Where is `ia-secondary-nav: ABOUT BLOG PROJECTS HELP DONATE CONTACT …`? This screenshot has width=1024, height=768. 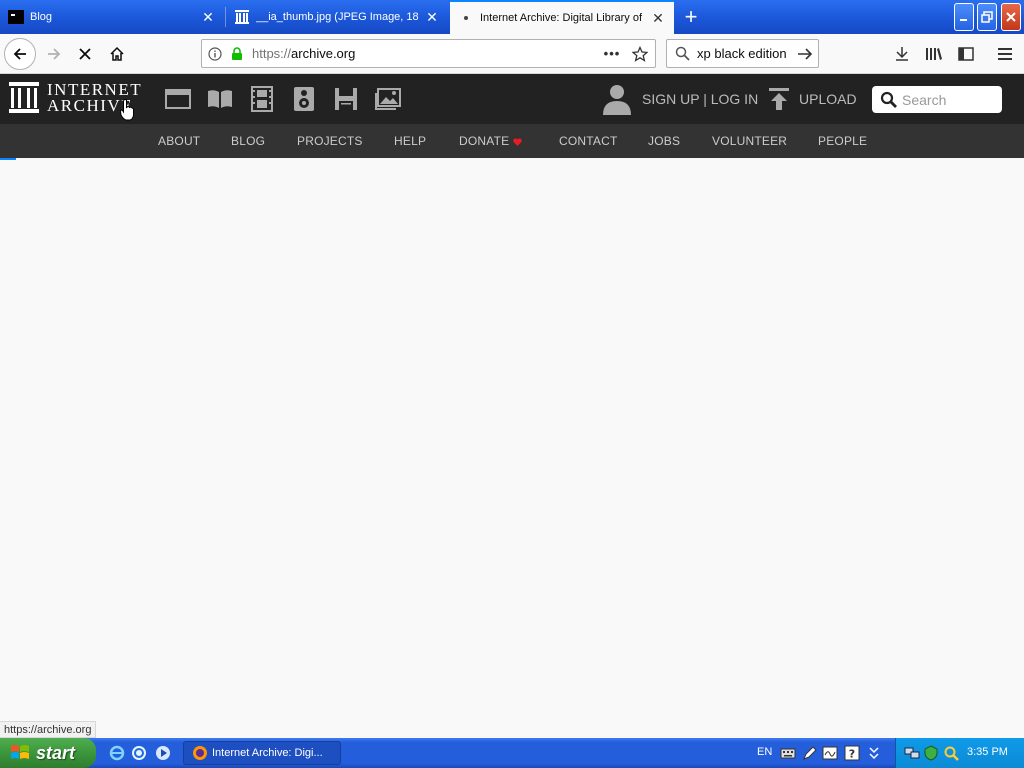
ia-secondary-nav: ABOUT BLOG PROJECTS HELP DONATE CONTACT … is located at coordinates (512, 141).